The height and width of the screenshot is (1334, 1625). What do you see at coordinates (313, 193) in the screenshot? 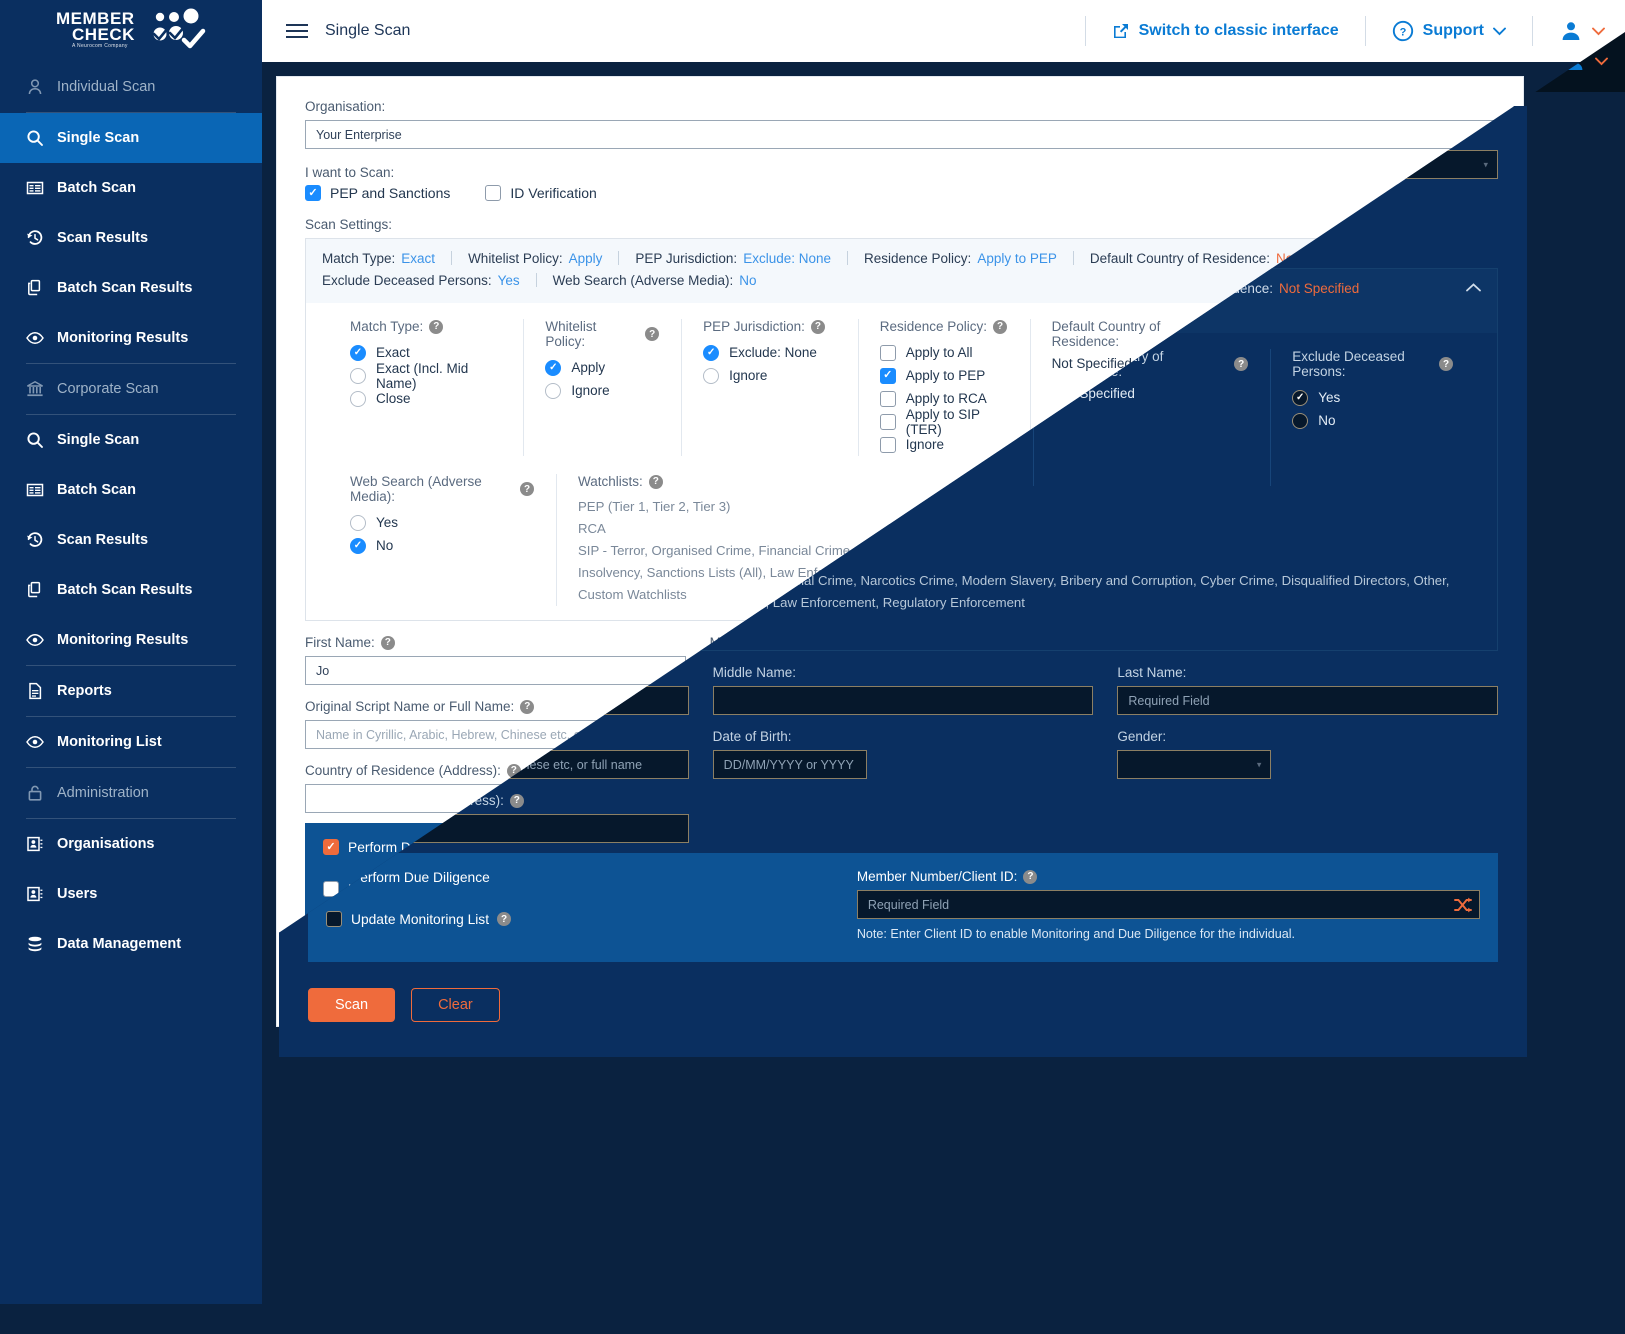
I see `pep-sanctions-checkbox: ✓` at bounding box center [313, 193].